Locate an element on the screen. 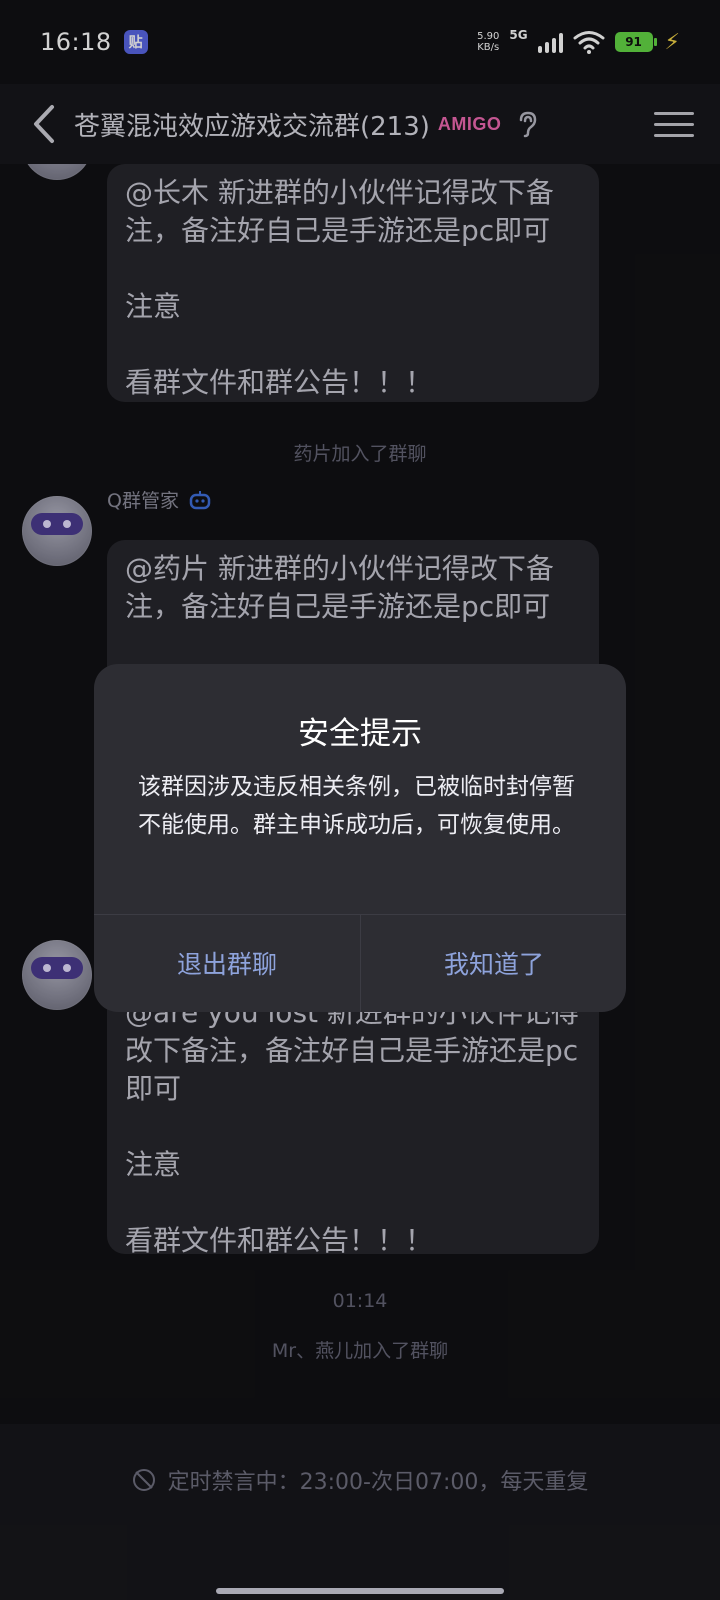  acknowledge-button: 我知道了 is located at coordinates (493, 963).